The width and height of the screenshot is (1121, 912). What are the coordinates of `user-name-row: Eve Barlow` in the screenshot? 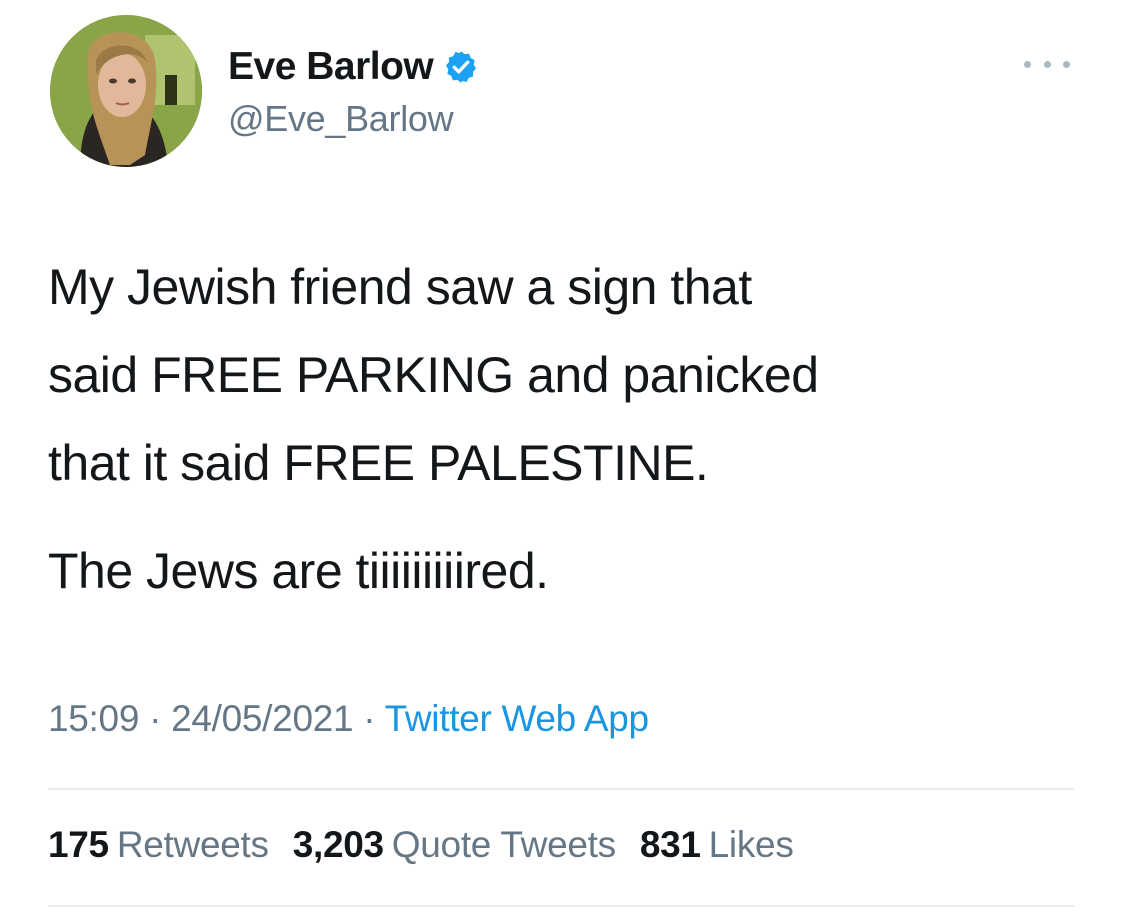 It's located at (353, 67).